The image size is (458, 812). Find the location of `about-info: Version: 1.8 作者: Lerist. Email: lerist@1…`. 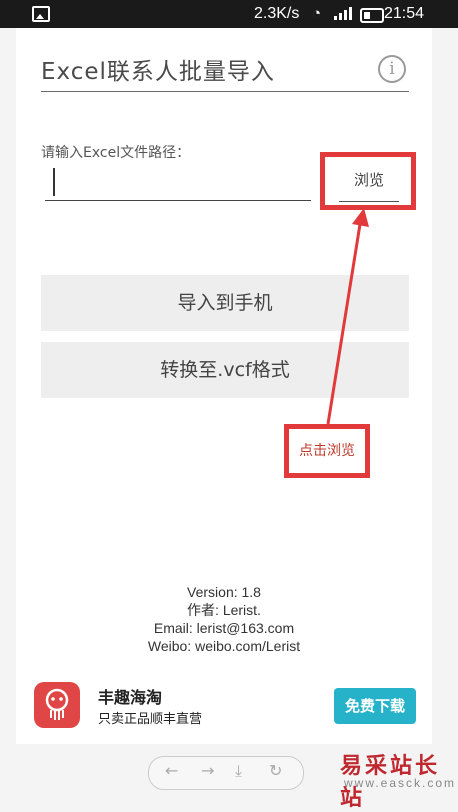

about-info: Version: 1.8 作者: Lerist. Email: lerist@1… is located at coordinates (224, 619).